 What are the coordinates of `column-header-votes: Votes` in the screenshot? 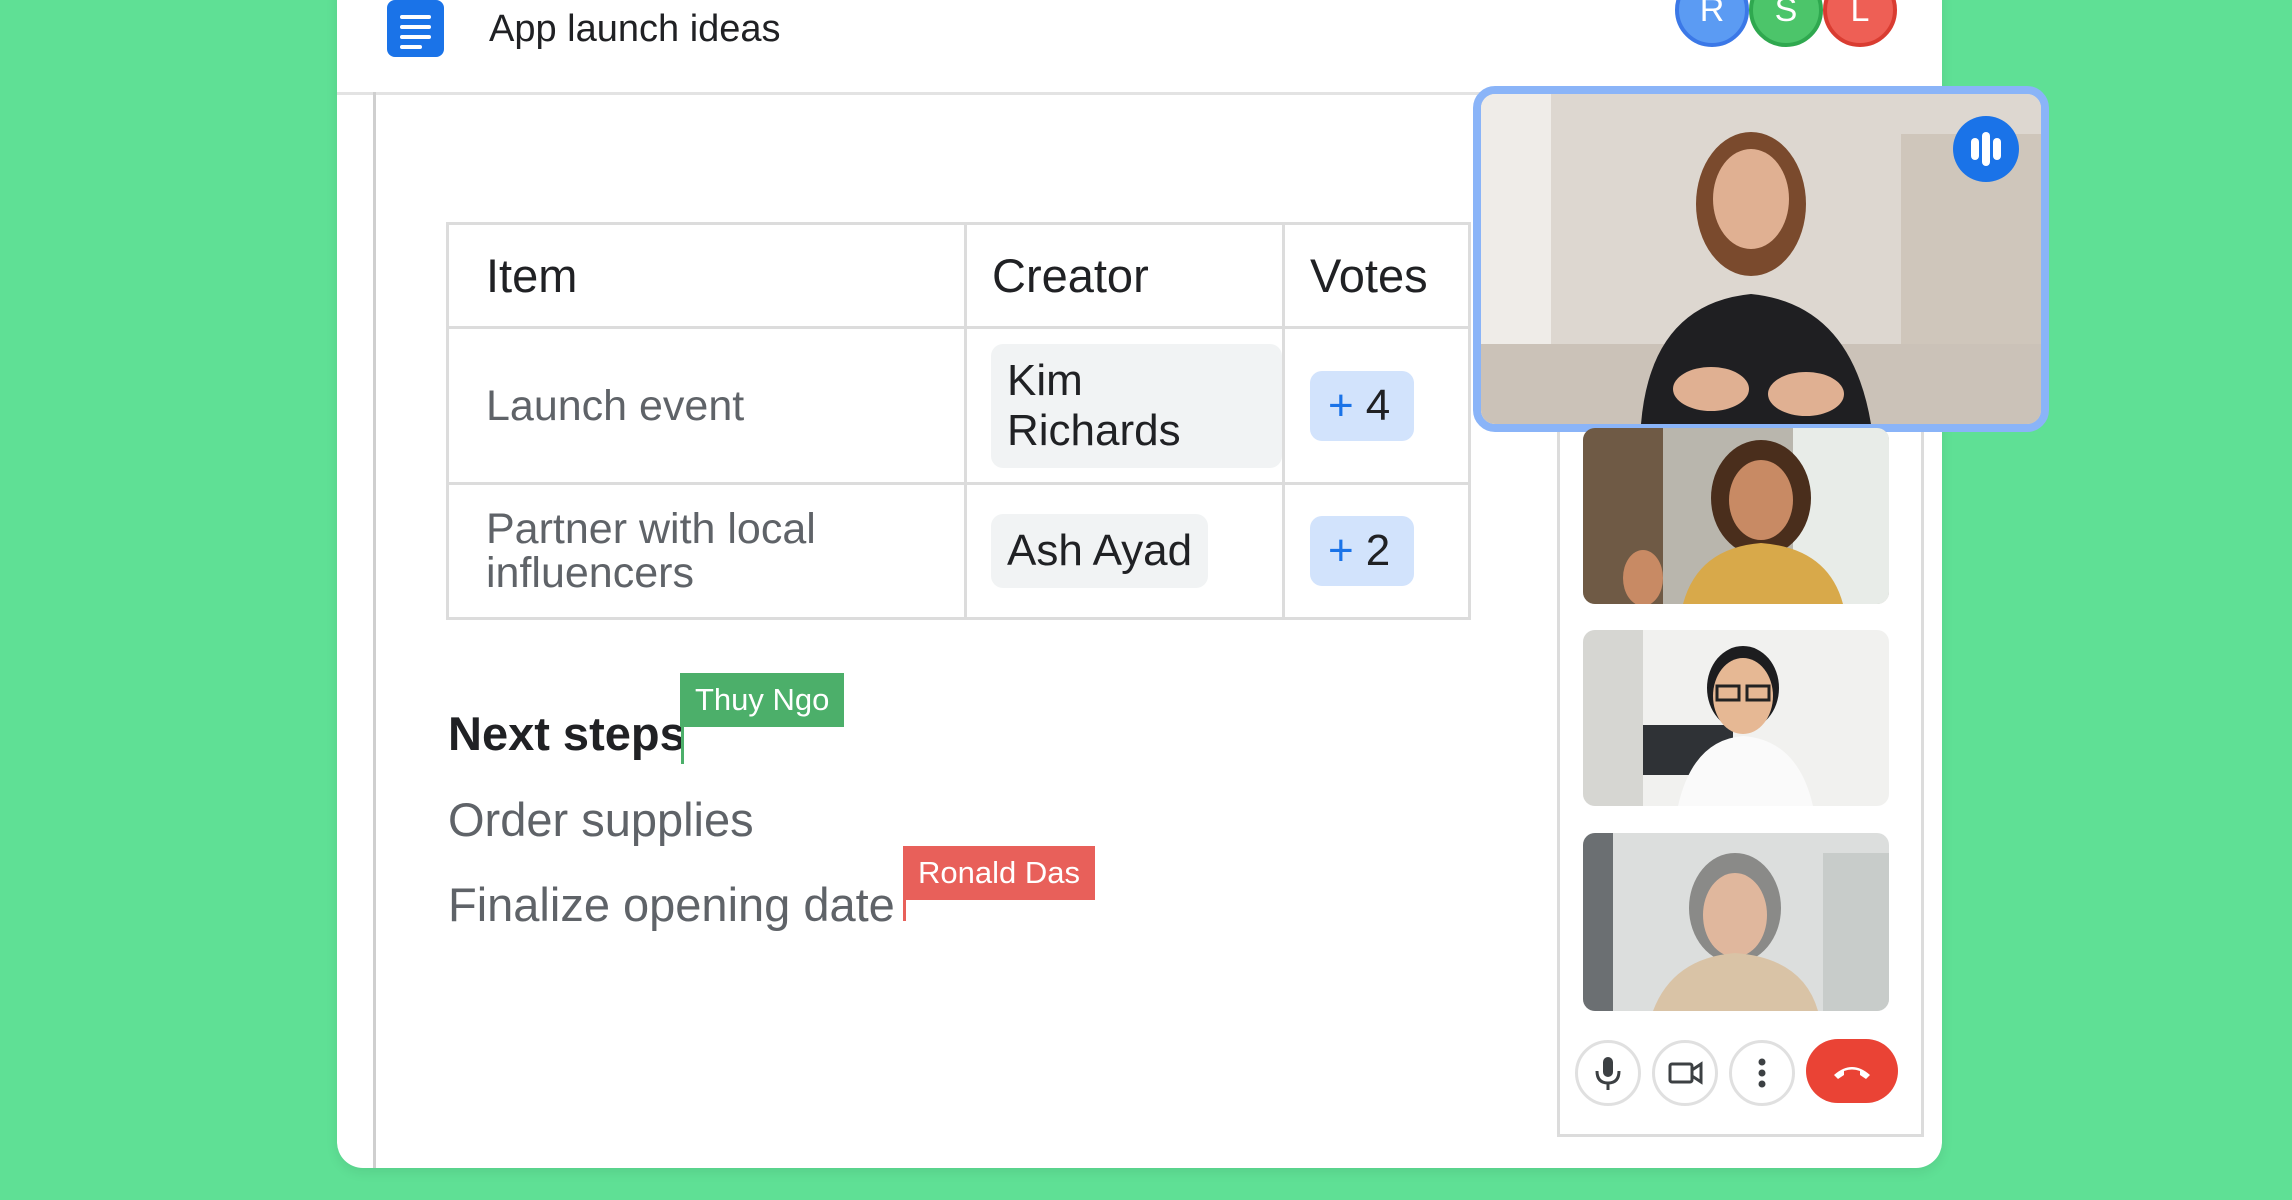 It's located at (1376, 275).